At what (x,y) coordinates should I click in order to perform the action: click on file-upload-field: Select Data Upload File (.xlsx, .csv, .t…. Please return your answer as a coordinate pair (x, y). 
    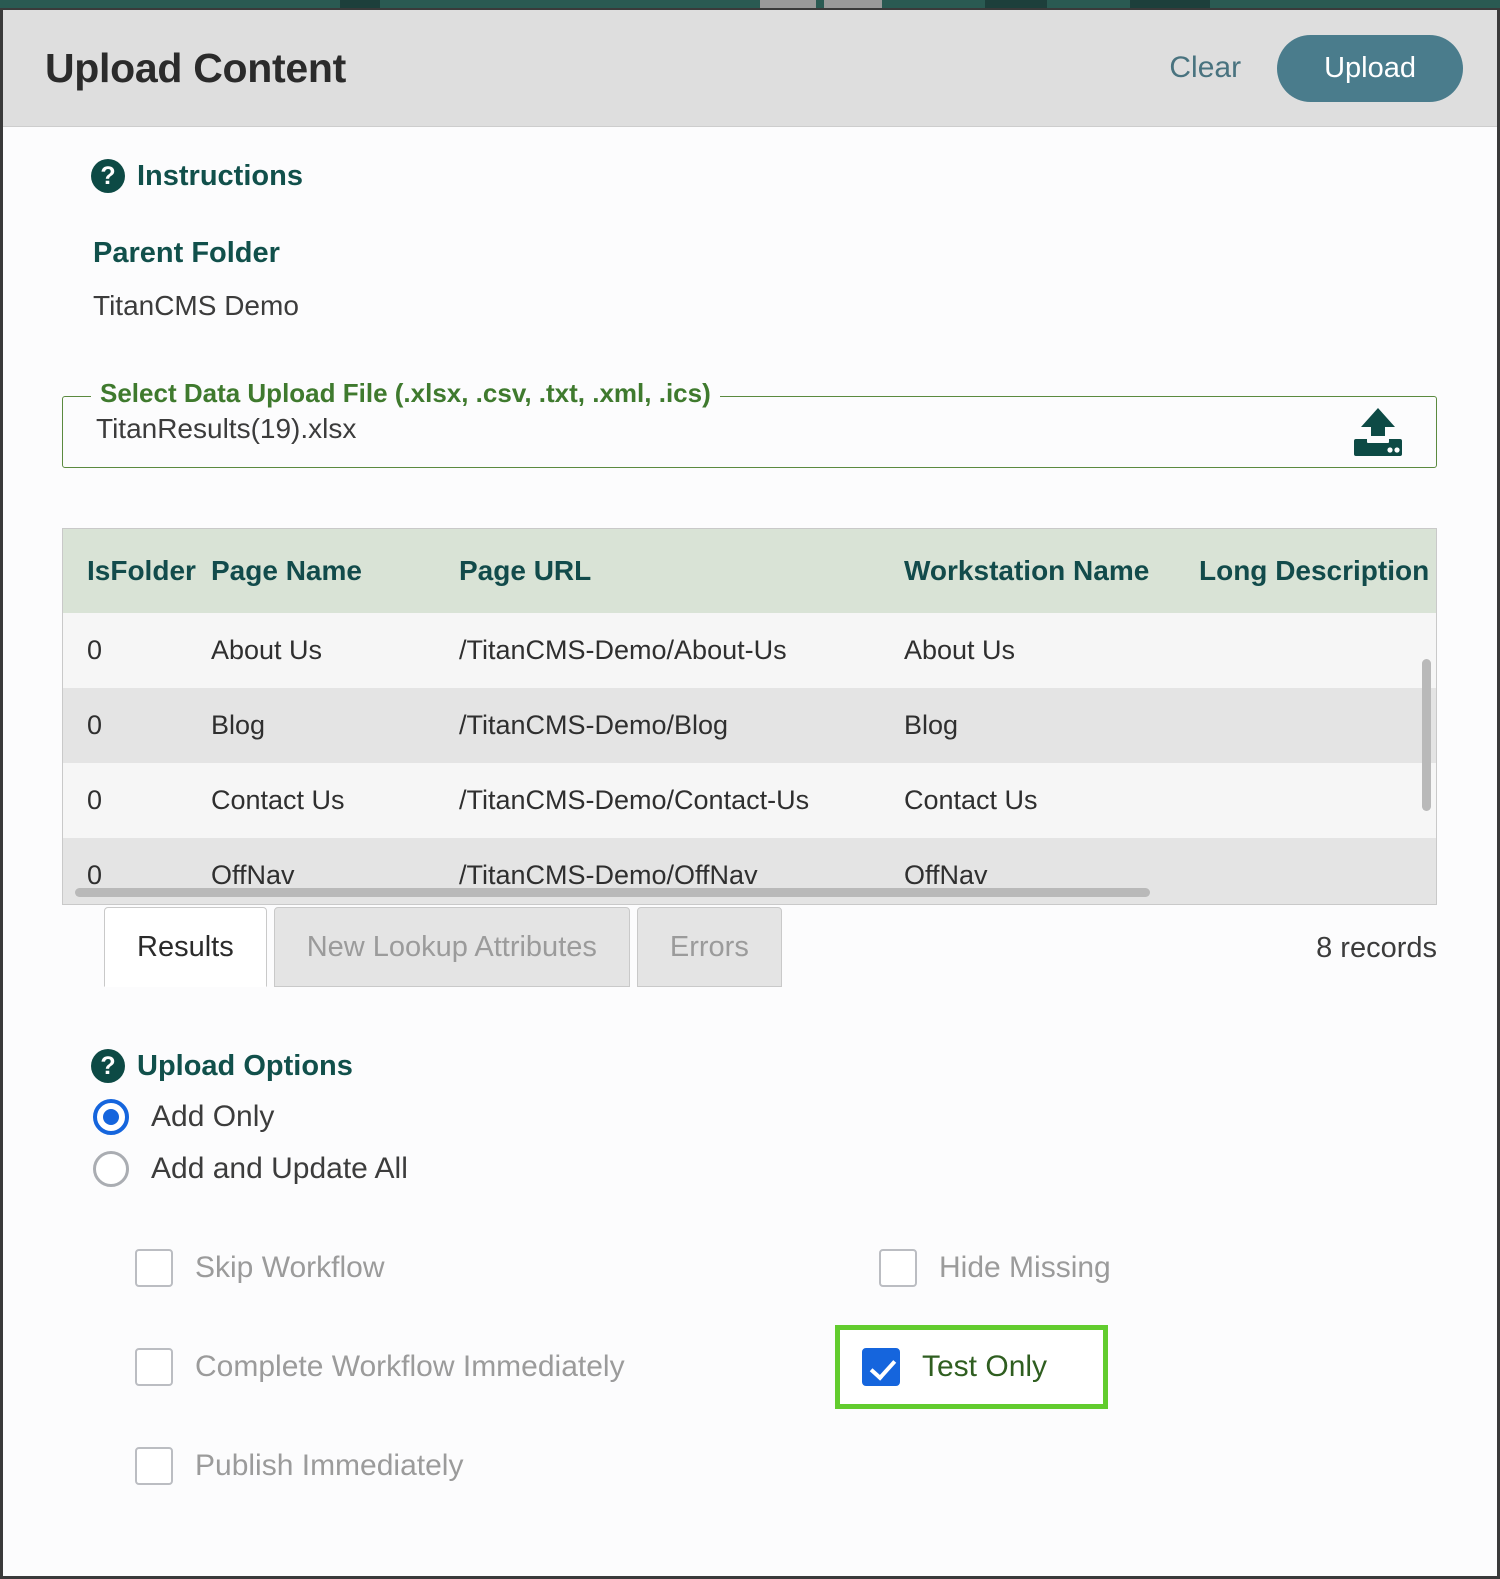
    Looking at the image, I should click on (749, 423).